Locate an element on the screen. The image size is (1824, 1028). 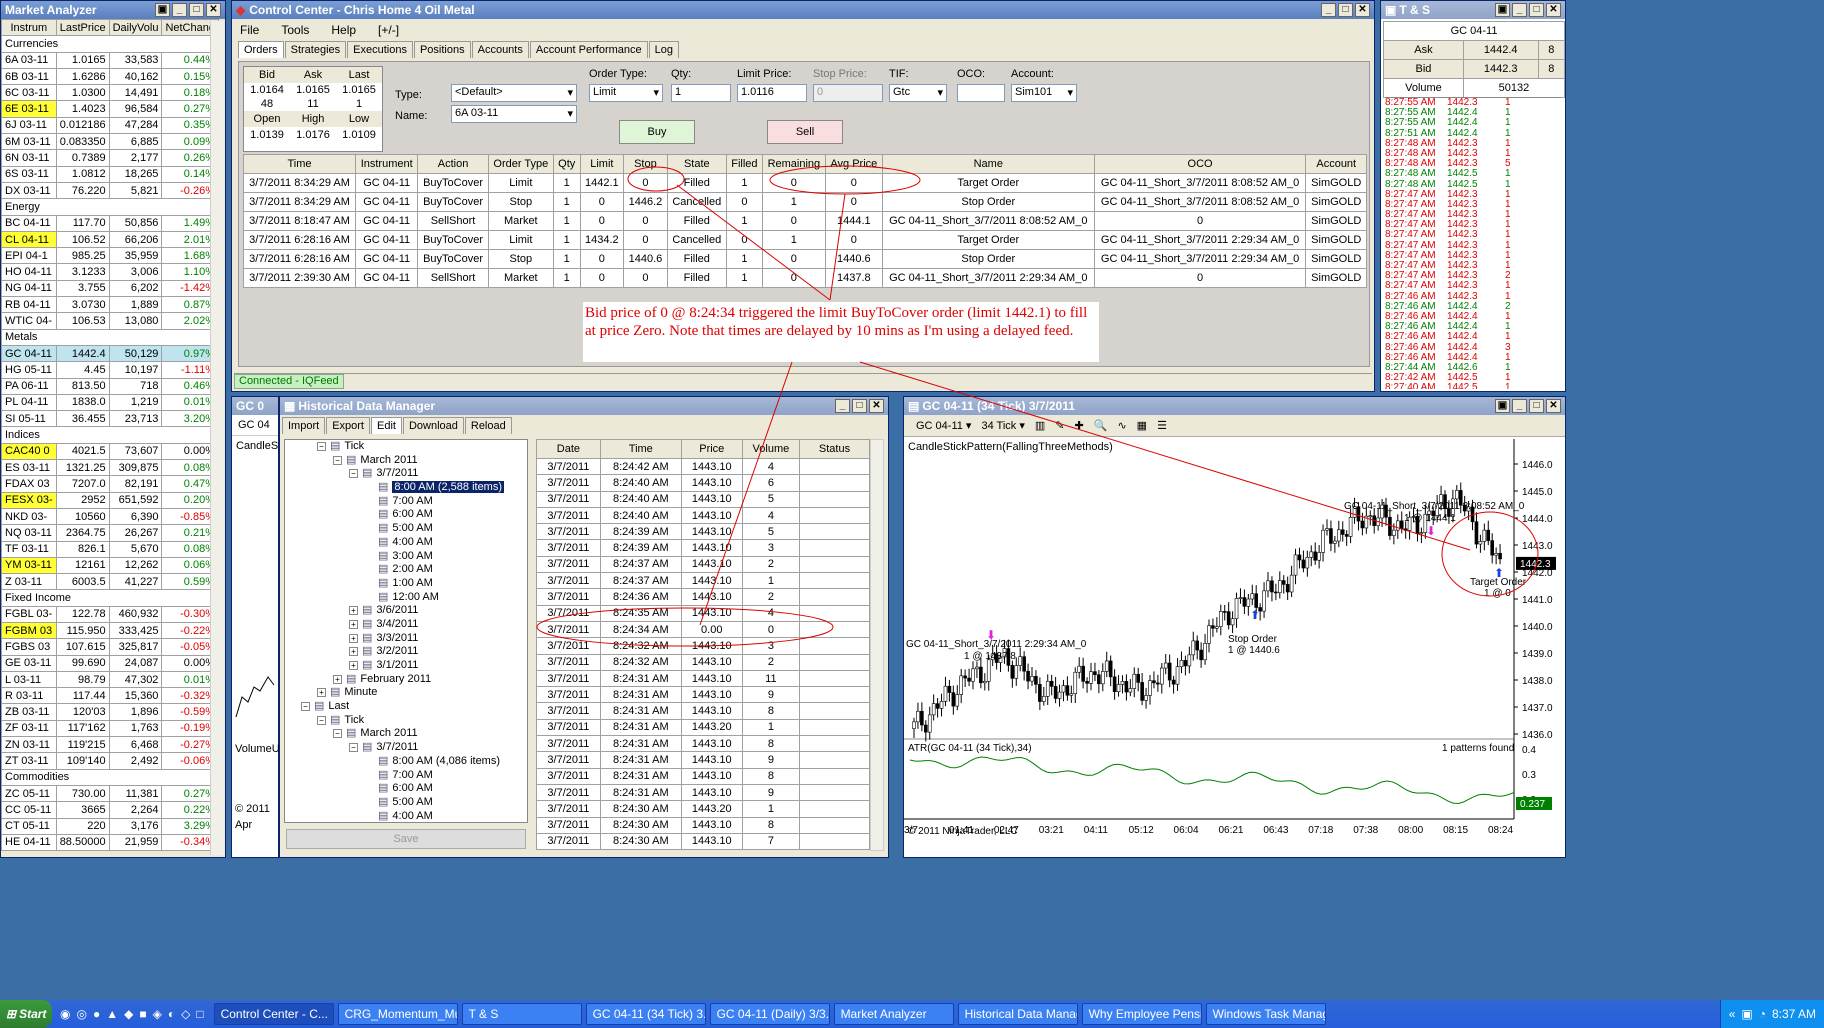
taskbar-item: Windows Task Manager is located at coordinates (1265, 1014).